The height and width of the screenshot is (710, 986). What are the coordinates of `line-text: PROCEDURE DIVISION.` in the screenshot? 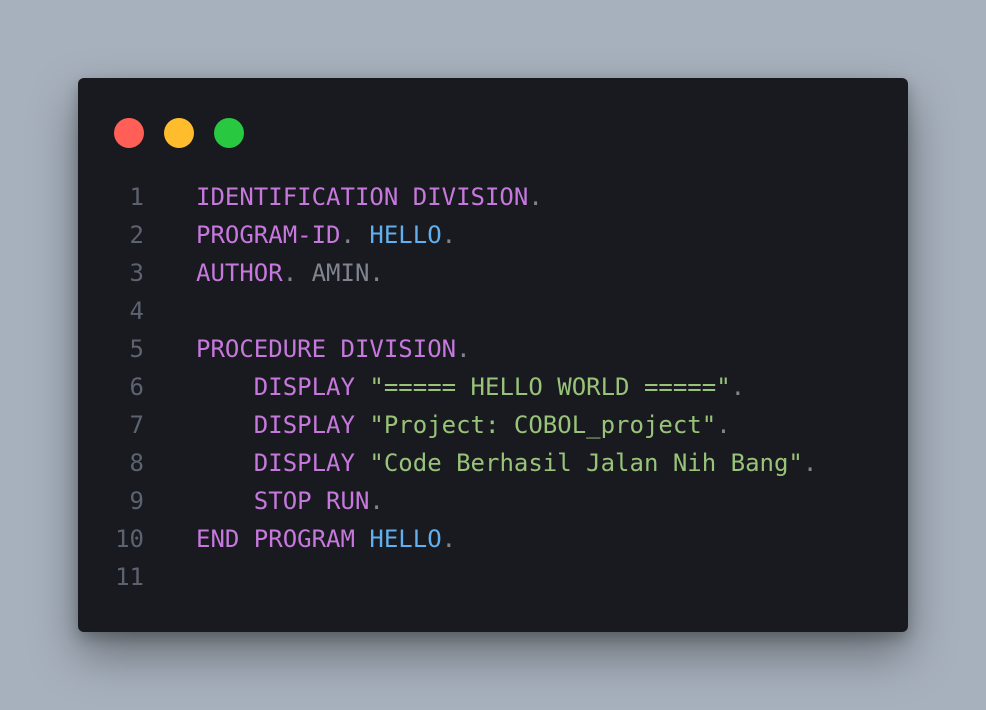 It's located at (333, 349).